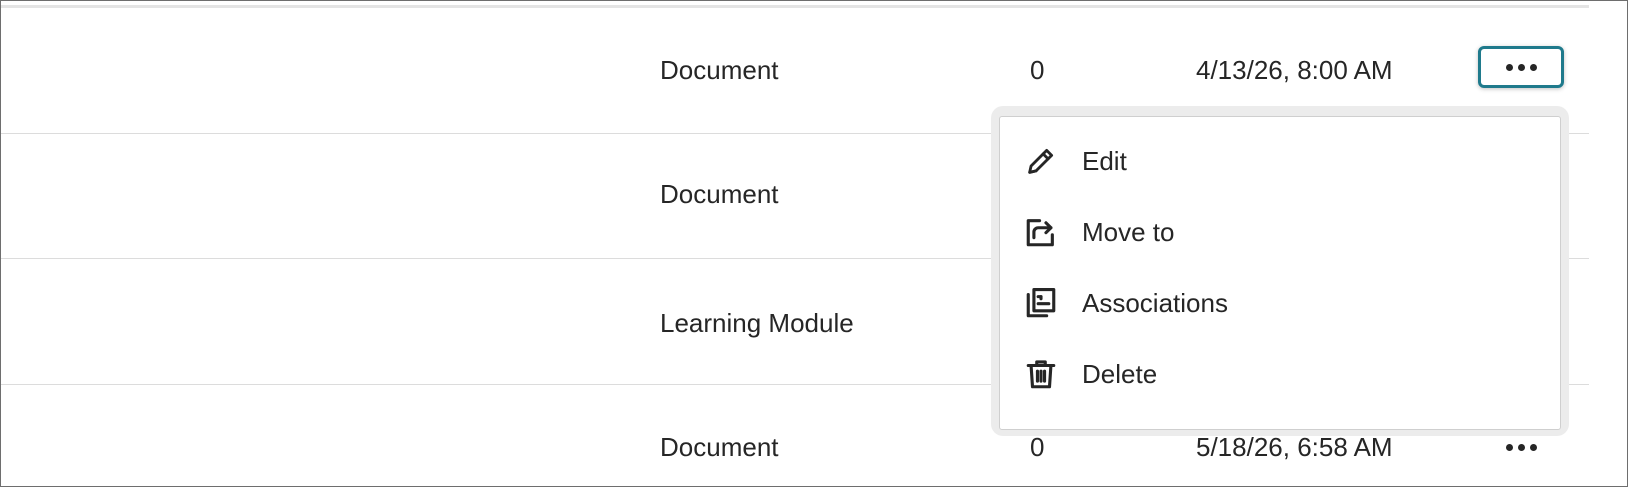 Image resolution: width=1628 pixels, height=487 pixels. What do you see at coordinates (1041, 161) in the screenshot?
I see `pencil-icon` at bounding box center [1041, 161].